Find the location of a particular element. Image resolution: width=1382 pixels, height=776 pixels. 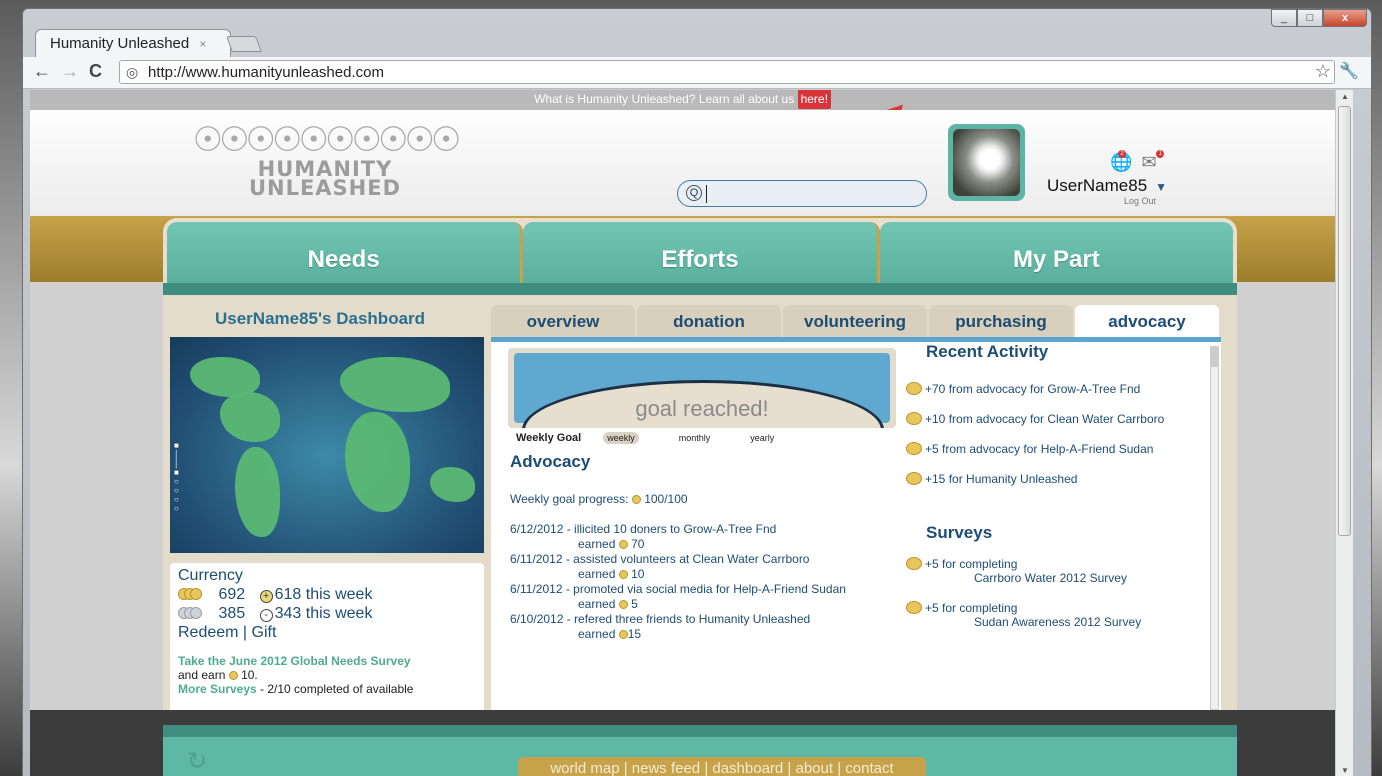

weekly-progress: Weekly goal progress: 100/100 is located at coordinates (599, 499).